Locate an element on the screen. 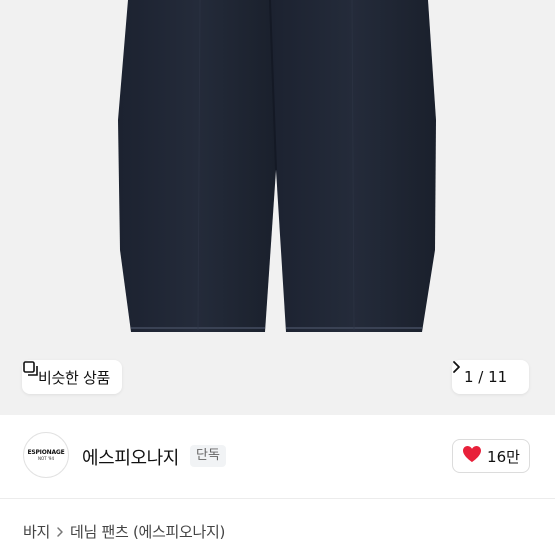 Image resolution: width=555 pixels, height=555 pixels. store-logo: ESPIONAGE NOT '94 is located at coordinates (46, 455).